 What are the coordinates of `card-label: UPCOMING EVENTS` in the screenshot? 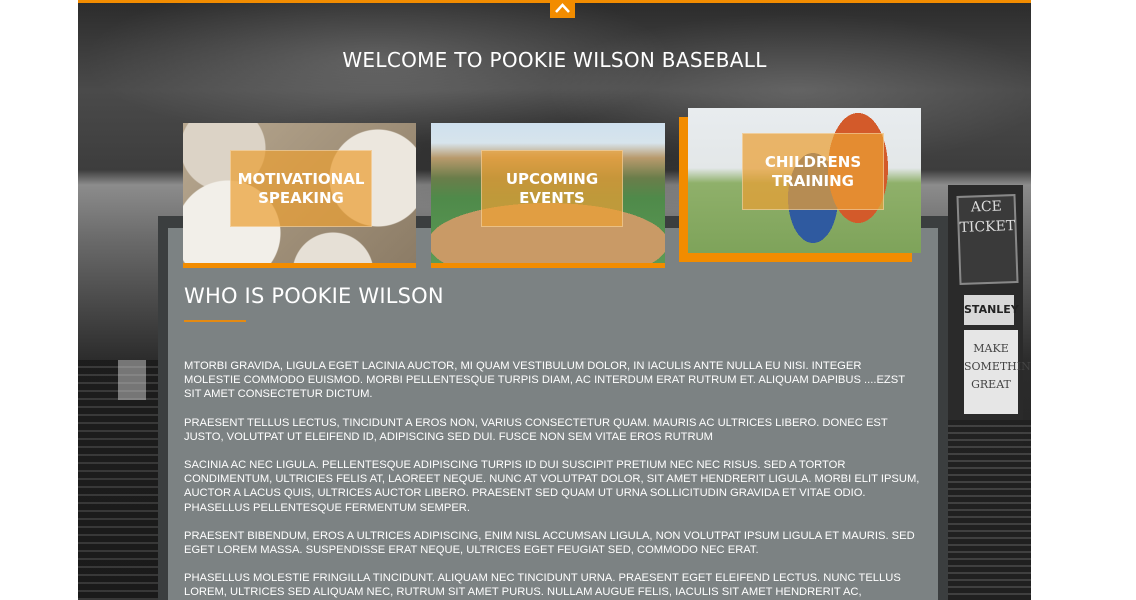 It's located at (552, 188).